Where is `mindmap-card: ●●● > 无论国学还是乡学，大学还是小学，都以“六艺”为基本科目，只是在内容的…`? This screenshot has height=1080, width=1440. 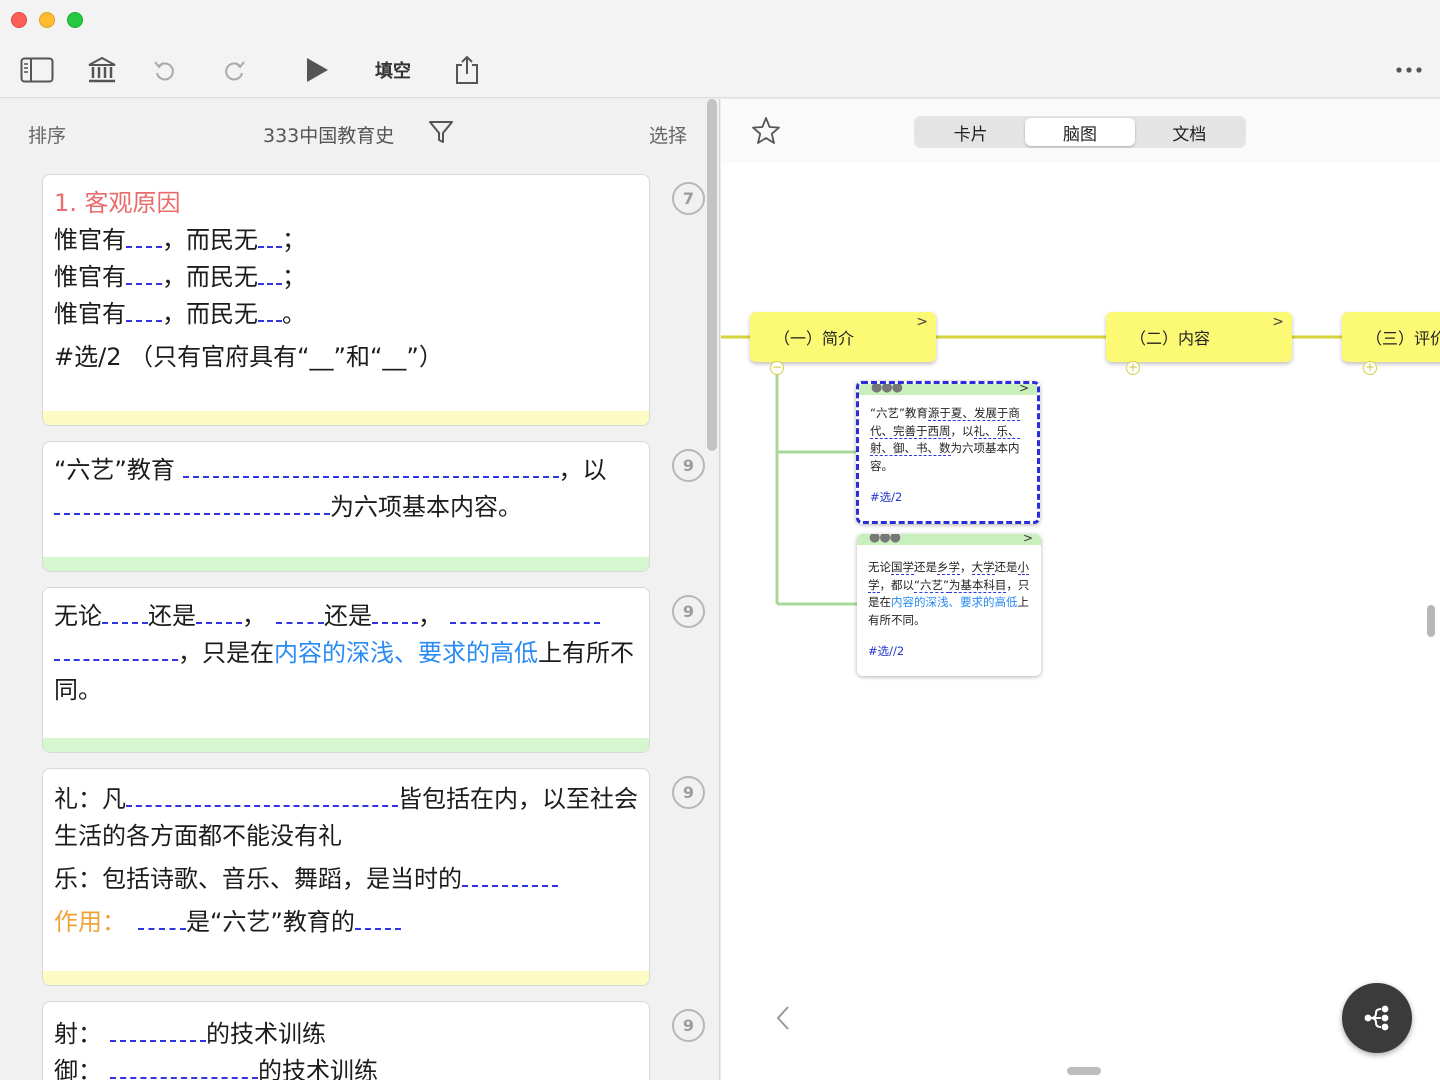 mindmap-card: ●●● > 无论国学还是乡学，大学还是小学，都以“六艺”为基本科目，只是在内容的… is located at coordinates (949, 605).